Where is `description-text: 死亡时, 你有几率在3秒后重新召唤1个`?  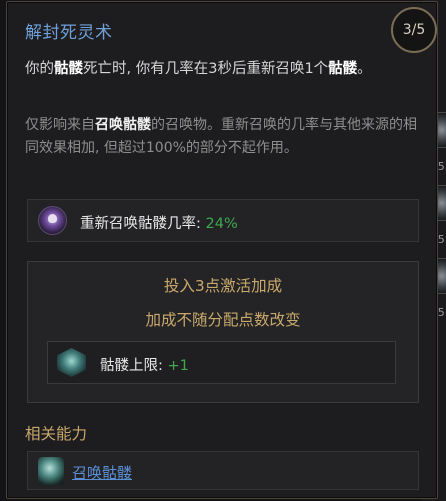
description-text: 死亡时, 你有几率在3秒后重新召唤1个 is located at coordinates (206, 69).